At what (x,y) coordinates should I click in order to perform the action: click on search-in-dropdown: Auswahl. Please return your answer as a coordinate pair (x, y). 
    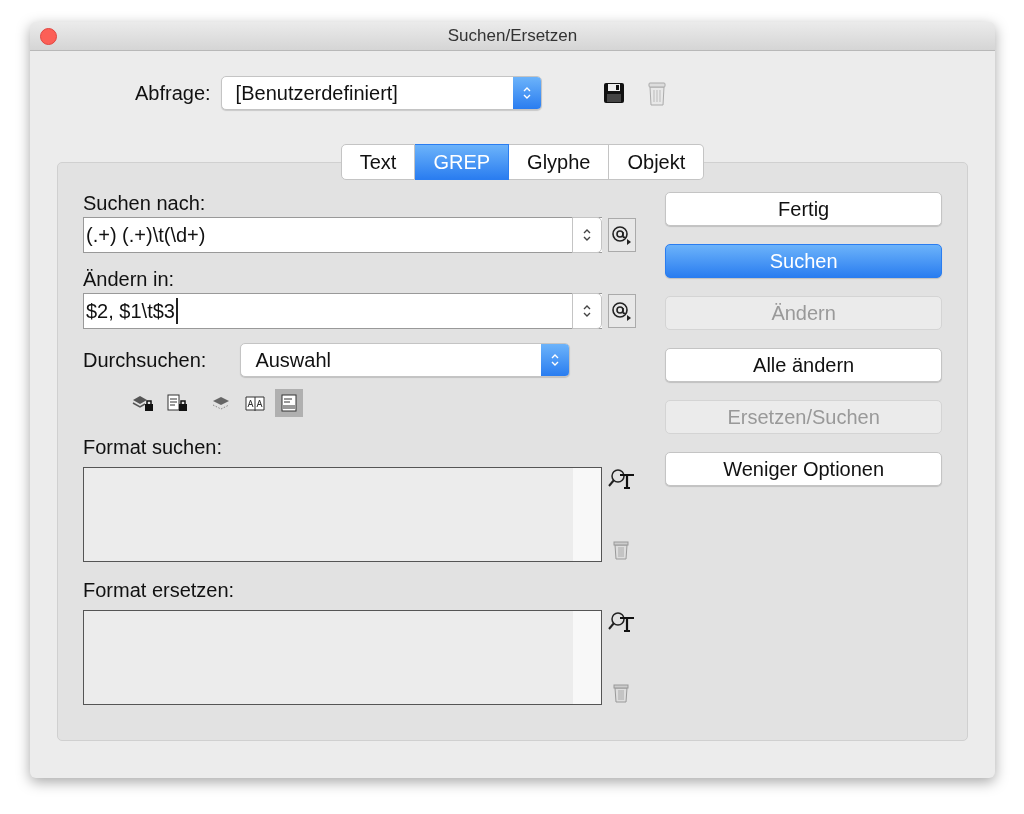
    Looking at the image, I should click on (405, 360).